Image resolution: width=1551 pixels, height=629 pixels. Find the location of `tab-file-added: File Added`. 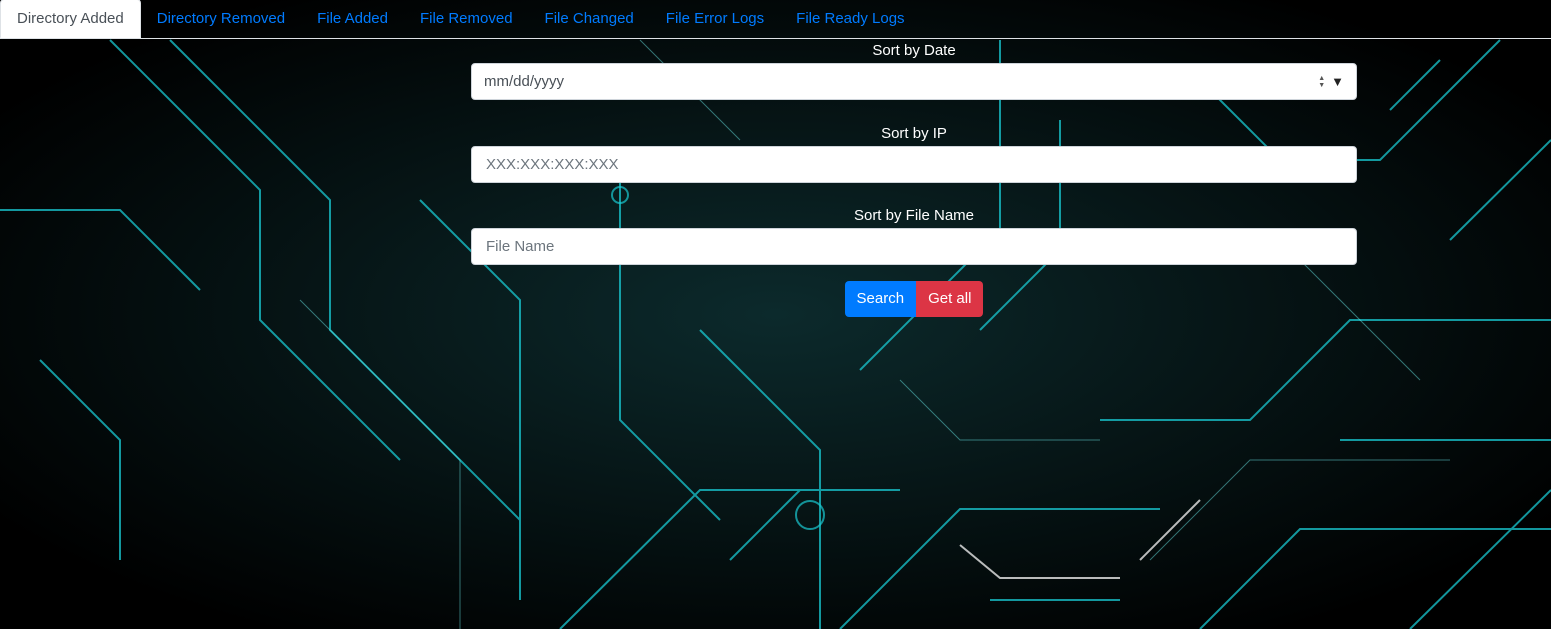

tab-file-added: File Added is located at coordinates (352, 19).